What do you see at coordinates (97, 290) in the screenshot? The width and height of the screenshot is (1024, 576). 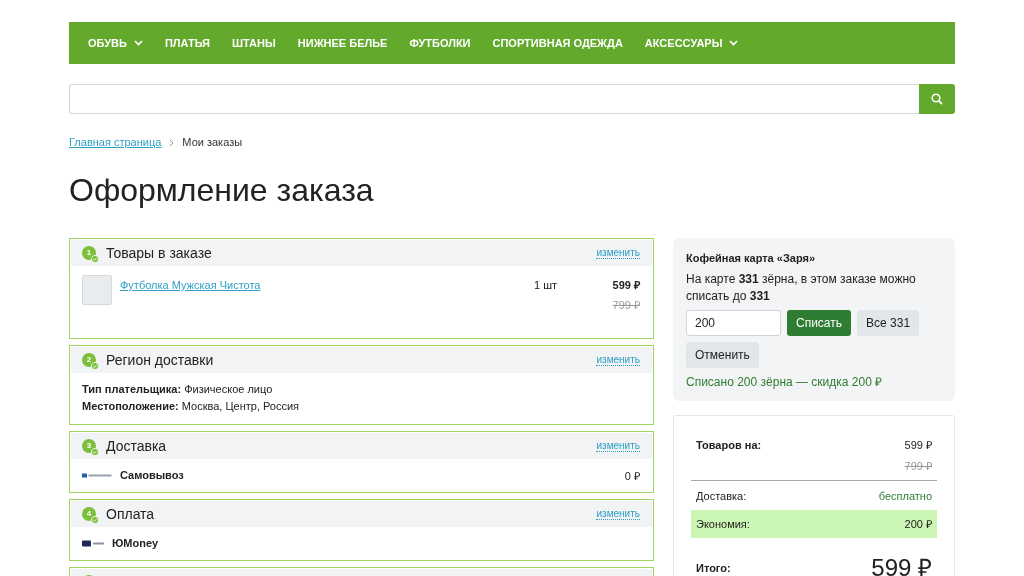 I see `photo-placeholder` at bounding box center [97, 290].